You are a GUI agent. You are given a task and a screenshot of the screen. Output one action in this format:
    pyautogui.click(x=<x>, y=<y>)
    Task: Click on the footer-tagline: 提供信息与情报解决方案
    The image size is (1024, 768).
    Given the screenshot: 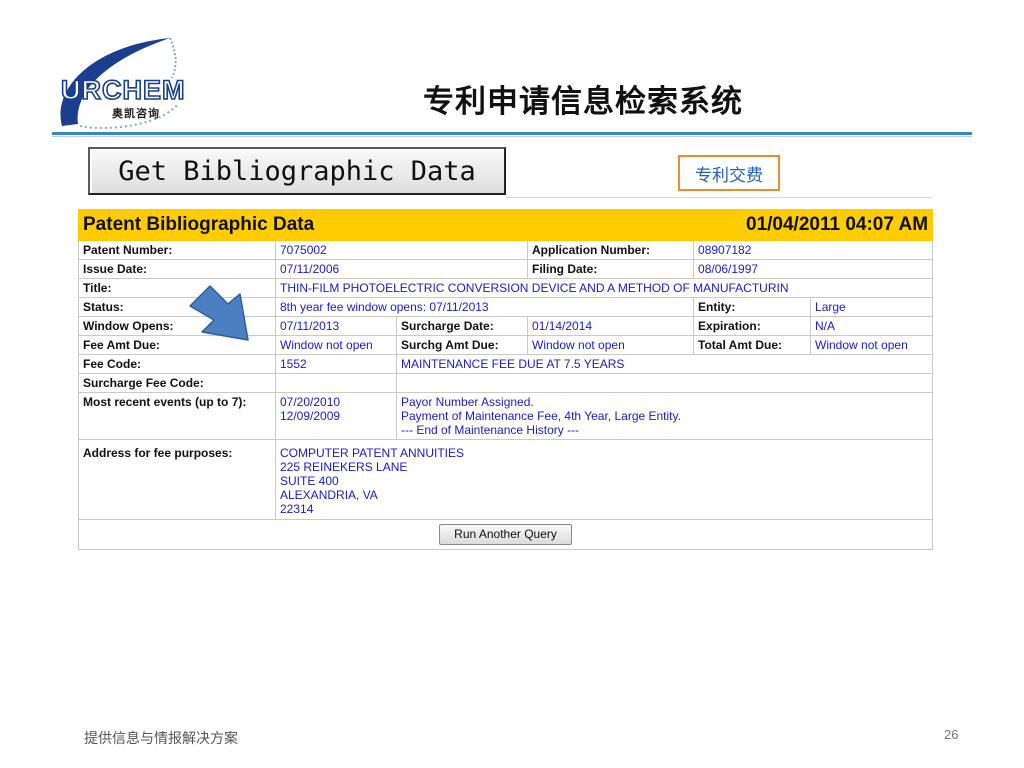 What is the action you would take?
    pyautogui.click(x=161, y=738)
    